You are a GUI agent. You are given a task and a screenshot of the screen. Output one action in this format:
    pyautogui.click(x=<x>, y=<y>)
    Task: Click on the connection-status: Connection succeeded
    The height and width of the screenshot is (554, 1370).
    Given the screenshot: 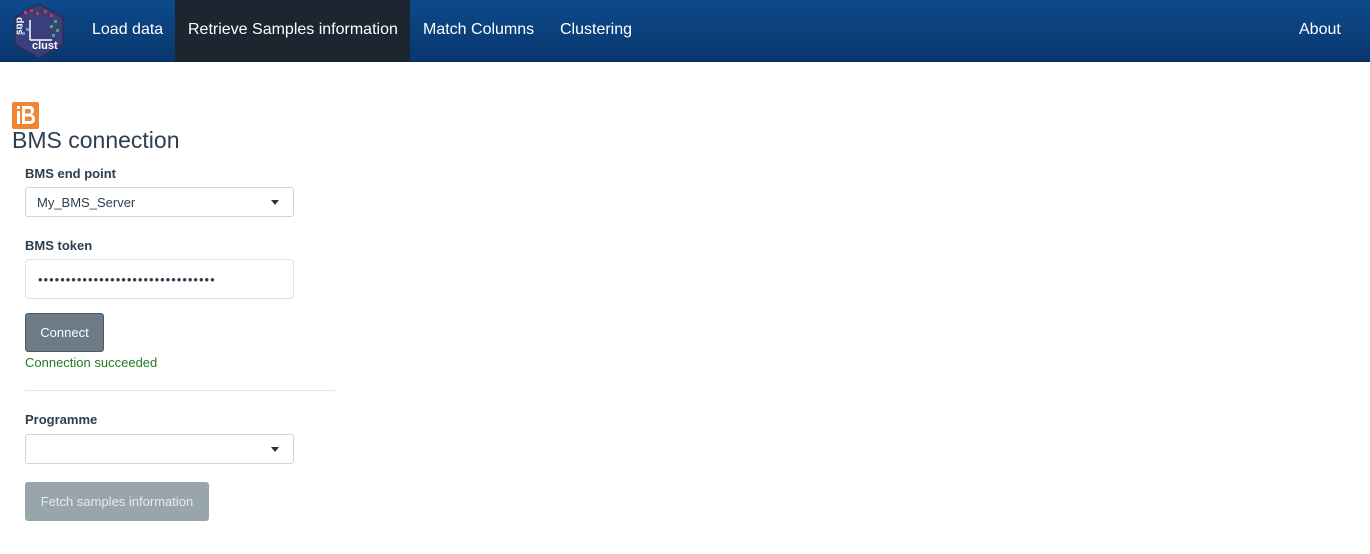 What is the action you would take?
    pyautogui.click(x=91, y=362)
    